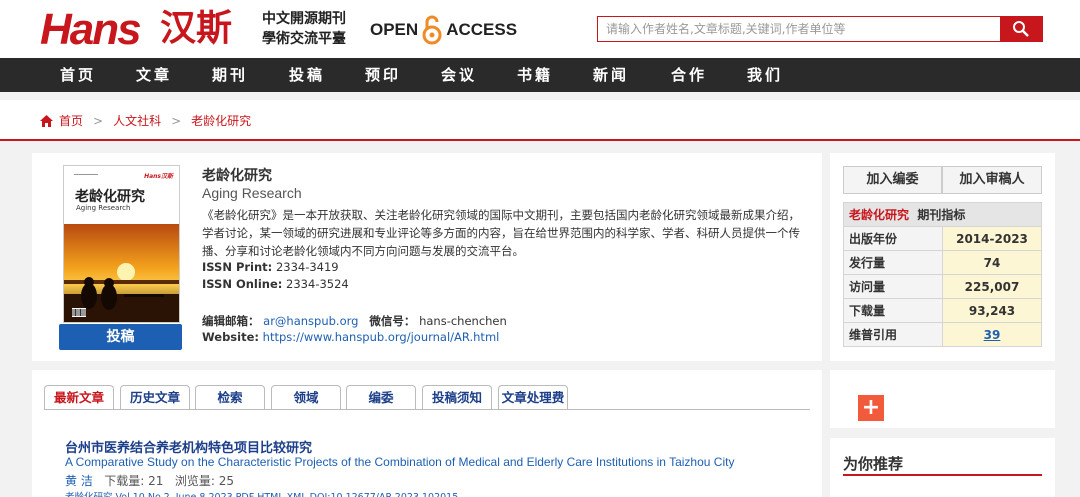 This screenshot has height=497, width=1080. Describe the element at coordinates (154, 75) in the screenshot. I see `nav-articles: 文章` at that location.